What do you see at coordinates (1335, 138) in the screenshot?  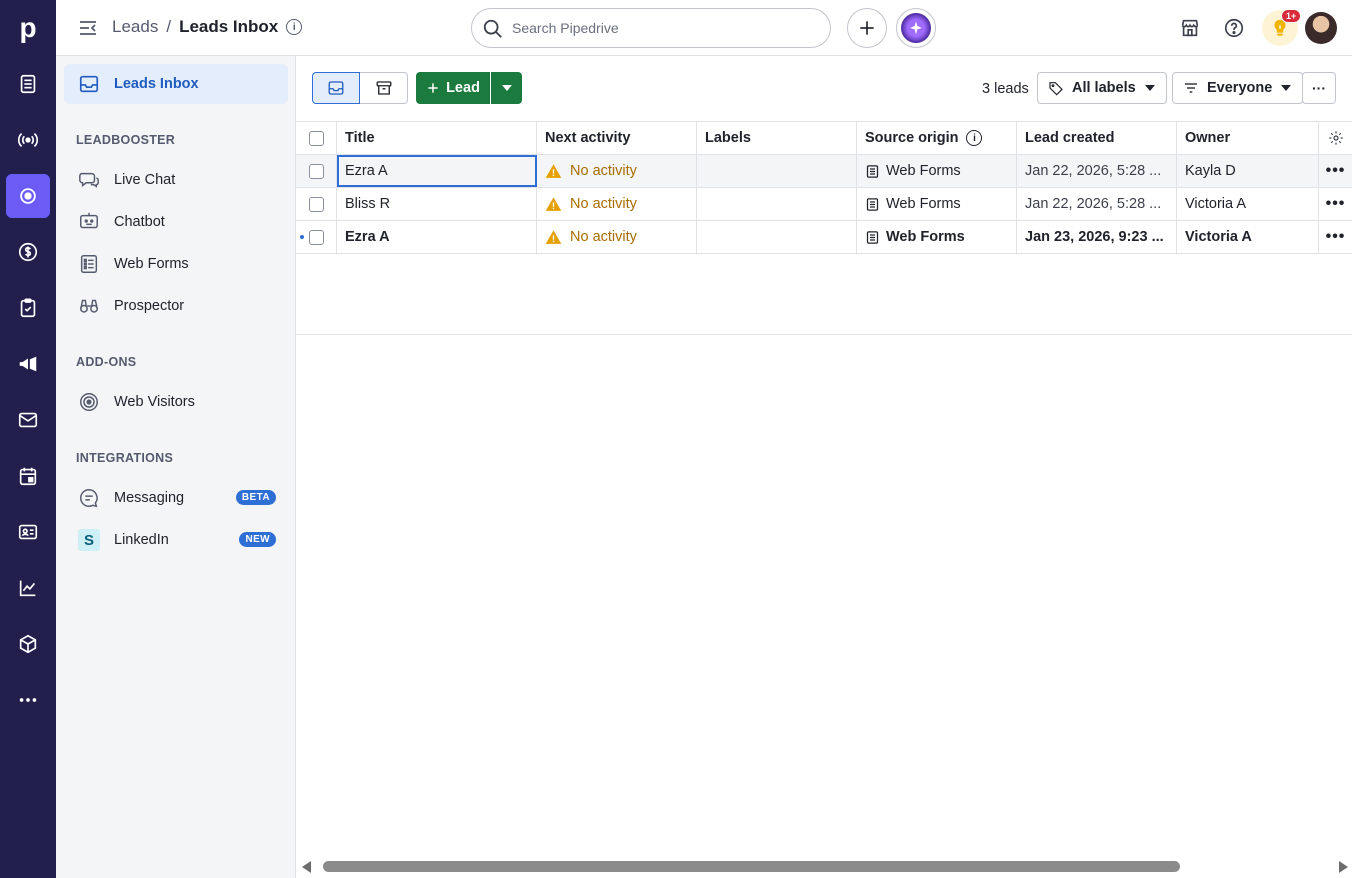 I see `column-settings-icon` at bounding box center [1335, 138].